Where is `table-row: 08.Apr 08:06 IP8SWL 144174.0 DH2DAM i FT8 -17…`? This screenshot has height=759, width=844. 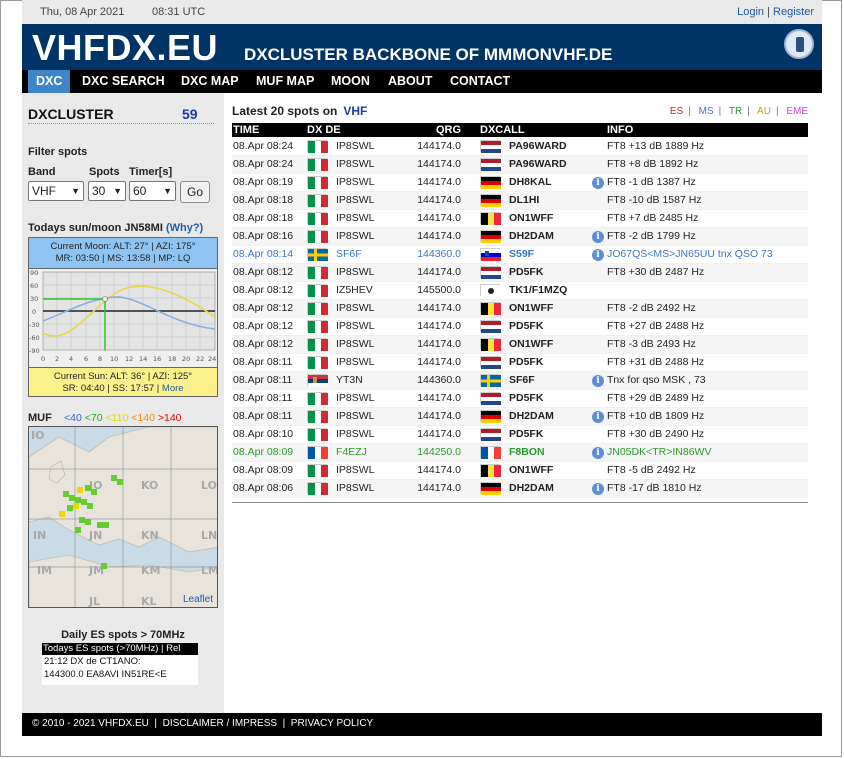 table-row: 08.Apr 08:06 IP8SWL 144174.0 DH2DAM i FT8 -17… is located at coordinates (520, 488).